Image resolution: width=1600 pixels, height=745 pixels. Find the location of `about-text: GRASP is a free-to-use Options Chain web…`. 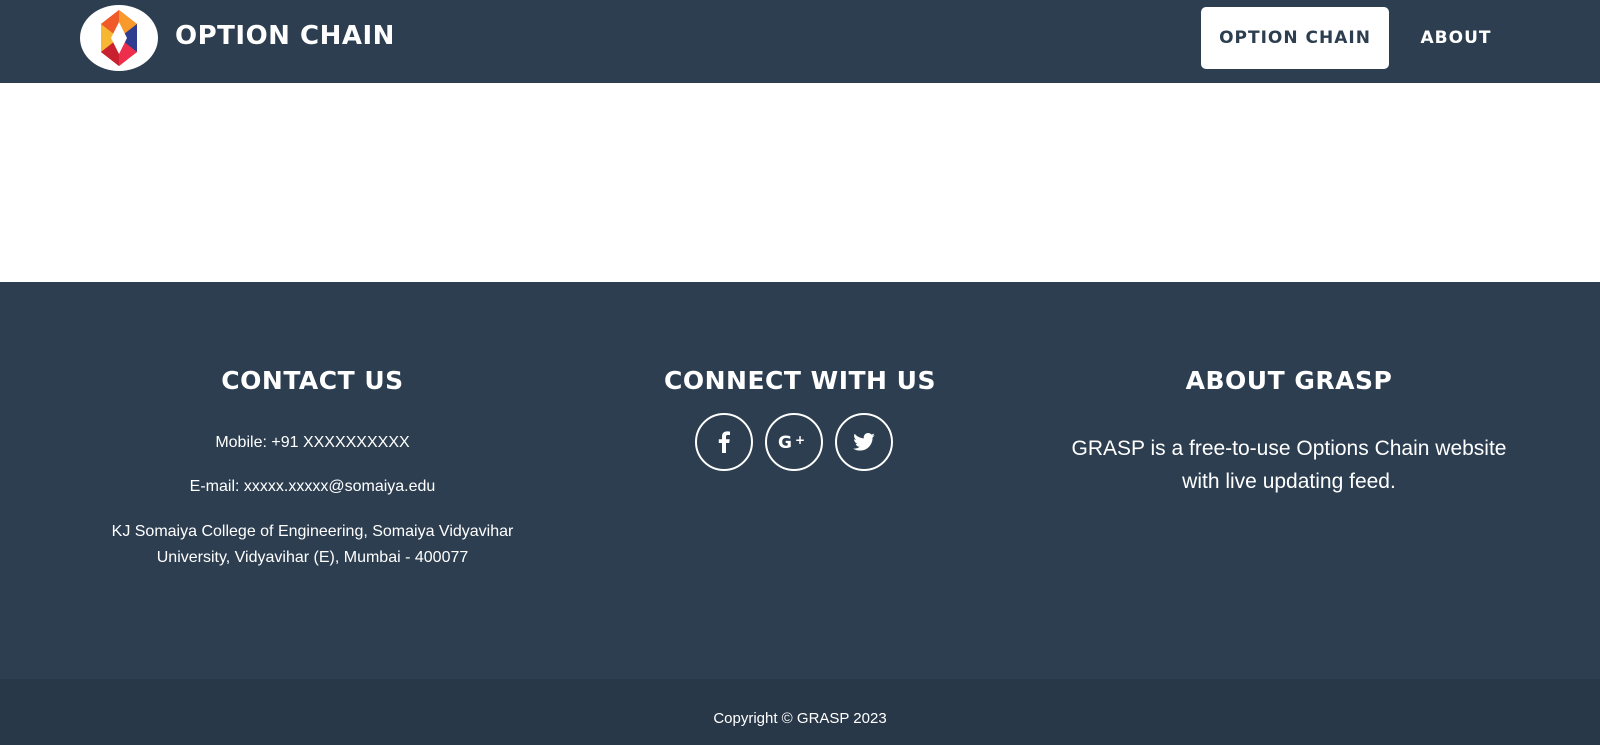

about-text: GRASP is a free-to-use Options Chain web… is located at coordinates (1289, 465).